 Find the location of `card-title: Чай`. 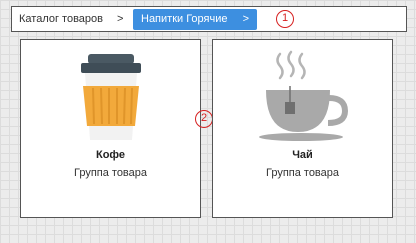

card-title: Чай is located at coordinates (302, 155).